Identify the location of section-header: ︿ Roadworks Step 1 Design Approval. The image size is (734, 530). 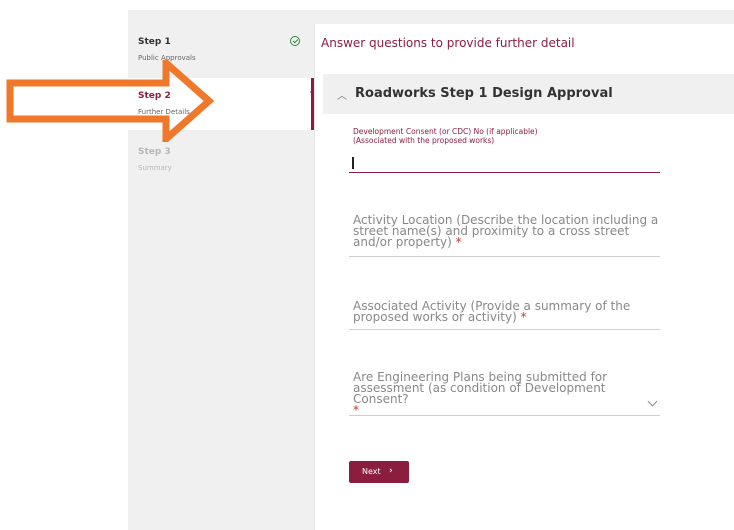
(528, 94).